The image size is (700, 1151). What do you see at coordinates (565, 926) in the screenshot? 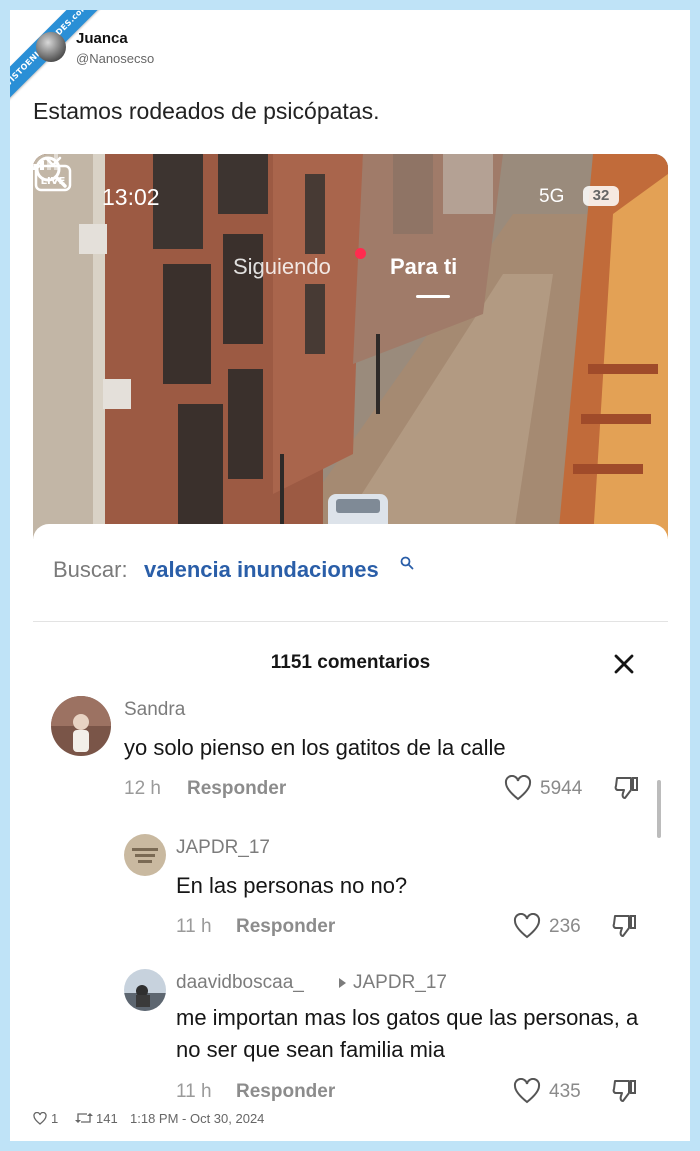
I see `like-count: 236` at bounding box center [565, 926].